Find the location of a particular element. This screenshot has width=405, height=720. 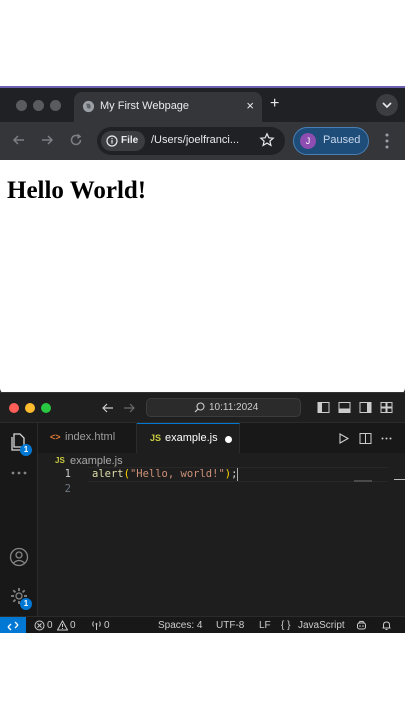

tab-close-icon: × is located at coordinates (250, 106).